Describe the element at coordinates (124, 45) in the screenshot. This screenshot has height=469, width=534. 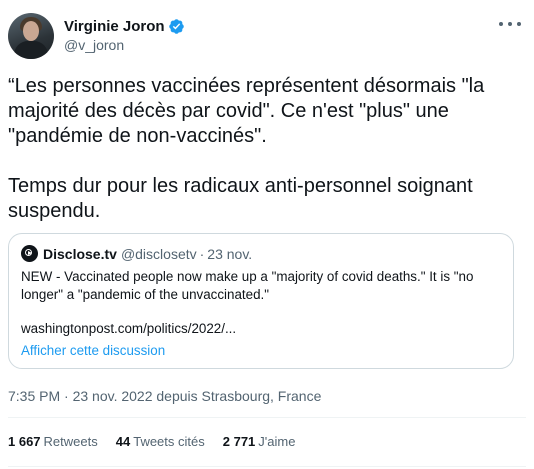
I see `author-handle: @v_joron` at that location.